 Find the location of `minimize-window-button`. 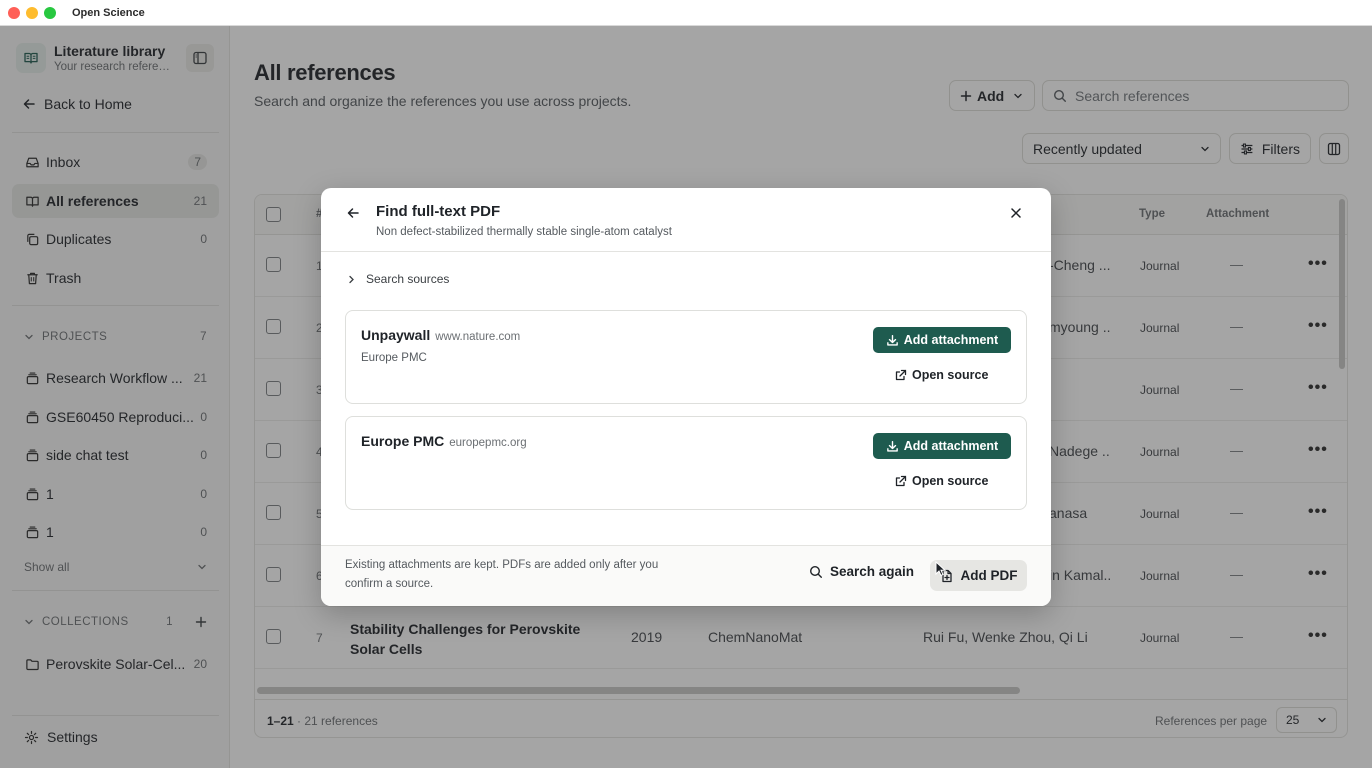

minimize-window-button is located at coordinates (32, 12).